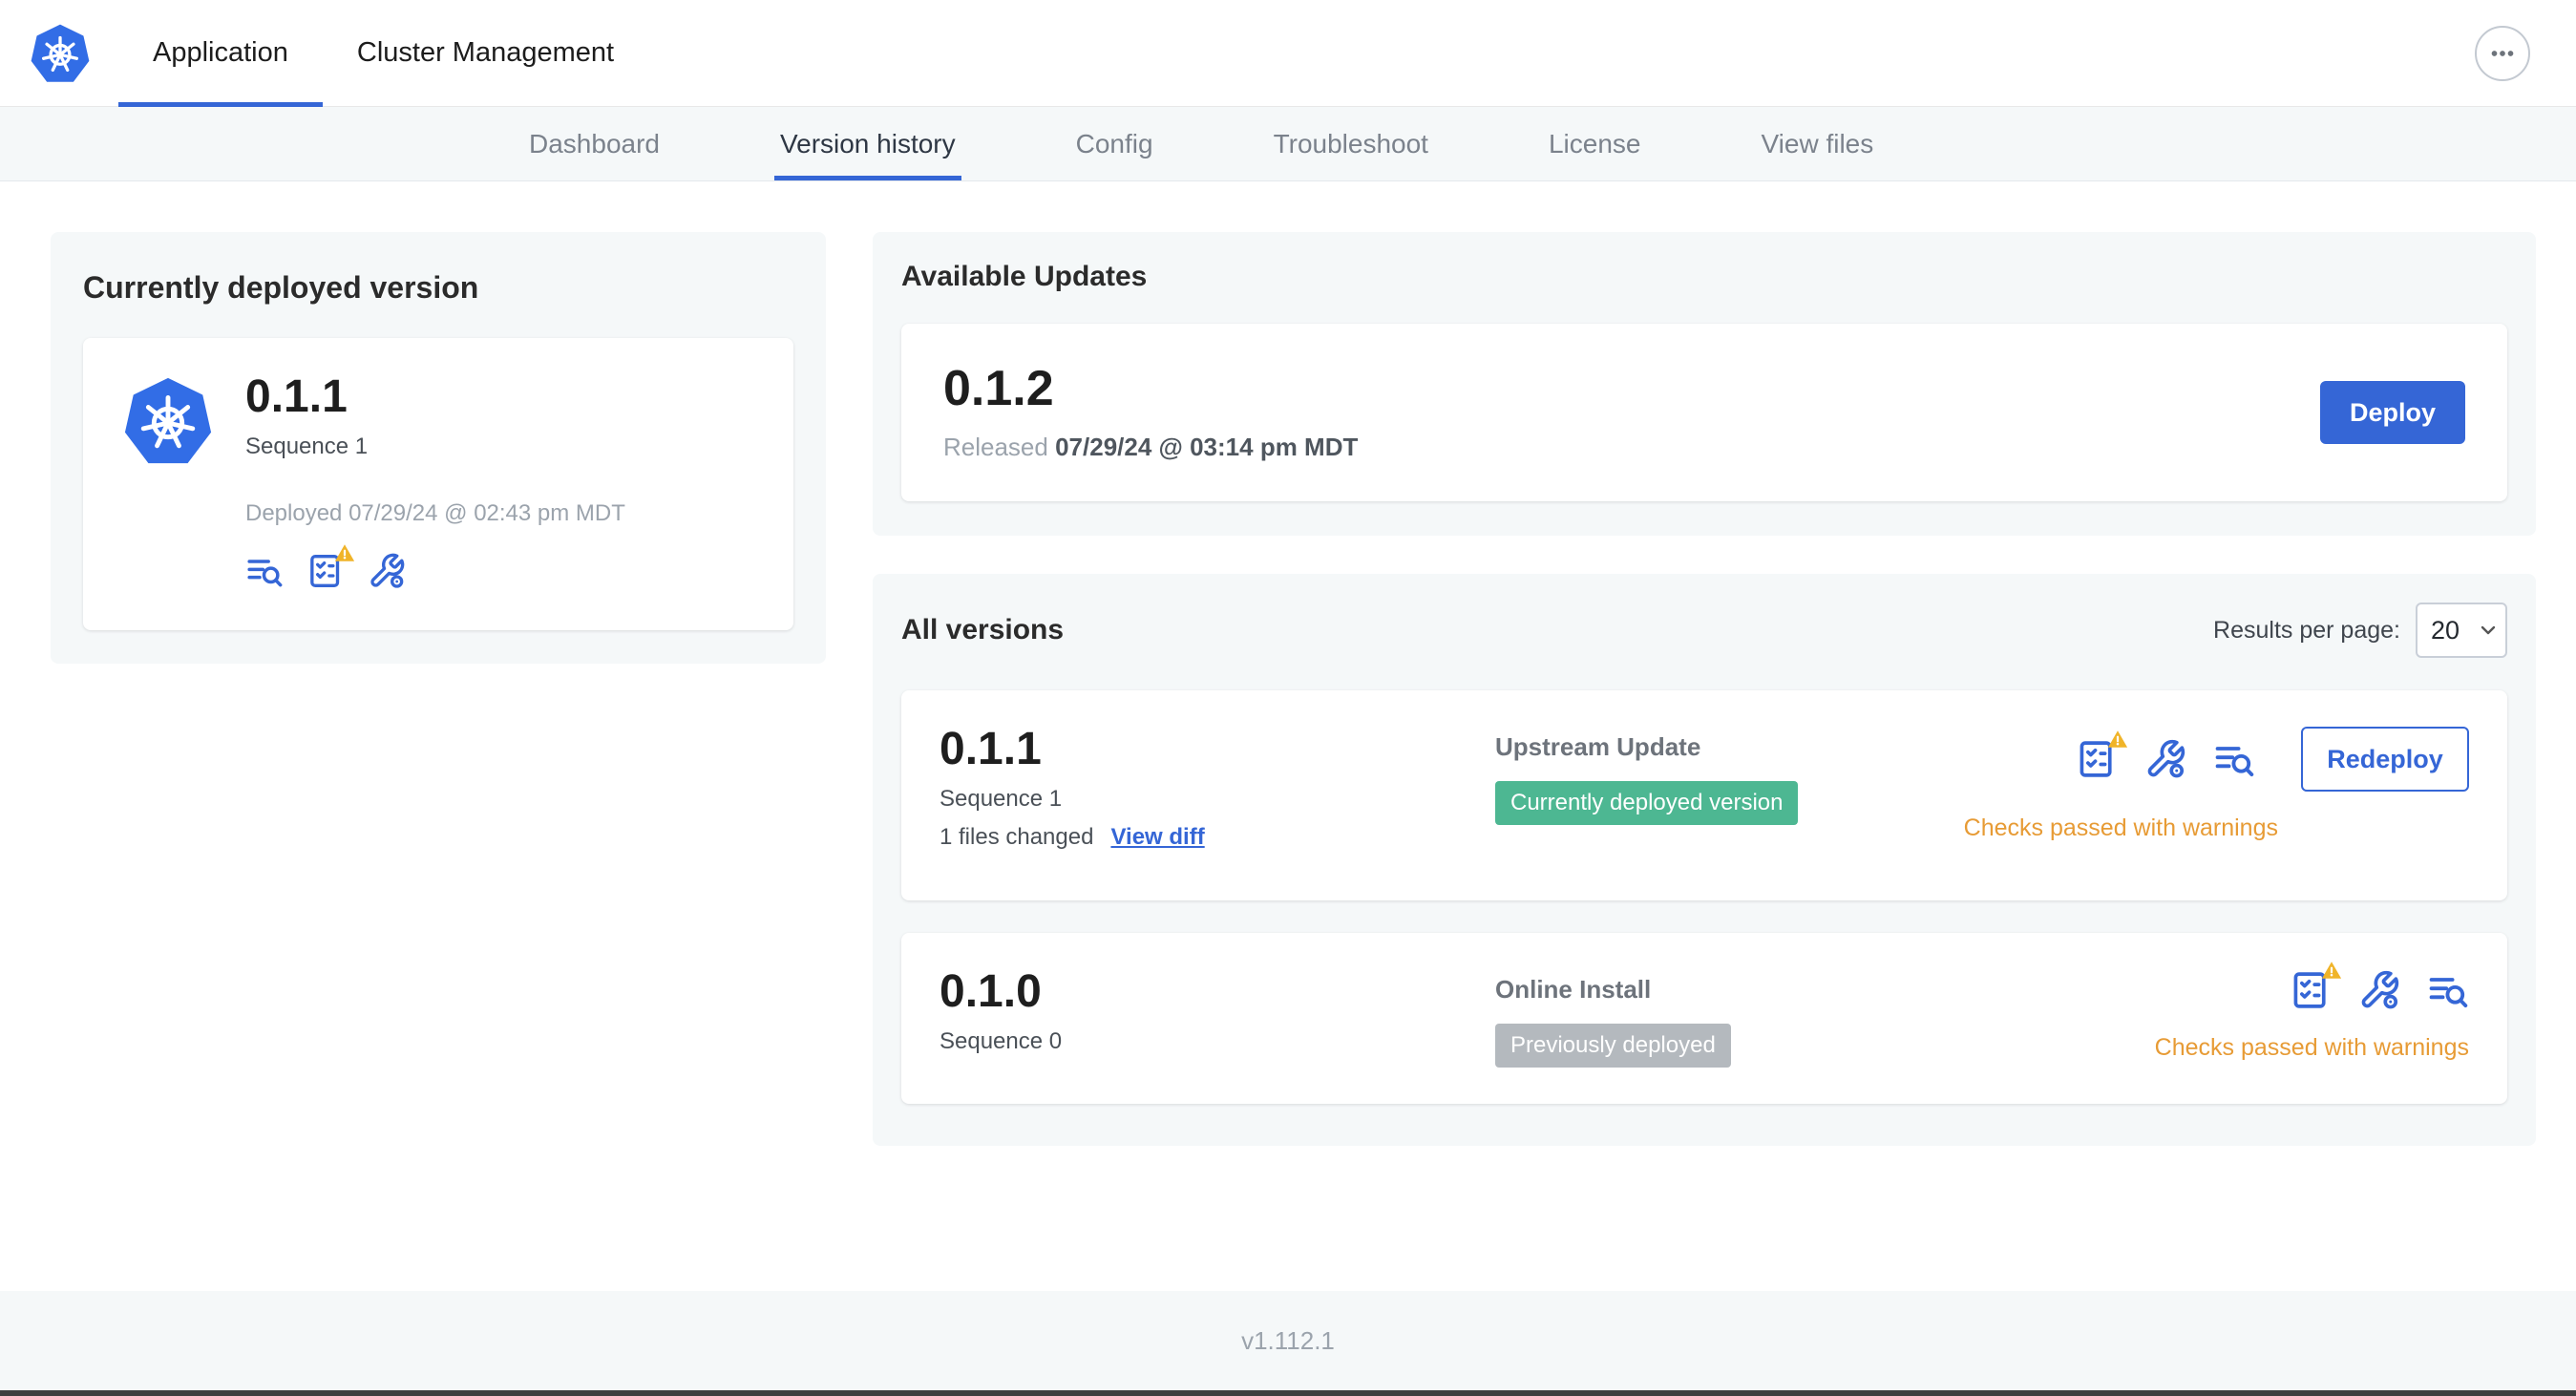 The height and width of the screenshot is (1396, 2576). I want to click on subtab-troubleshoot: Troubleshoot, so click(1351, 143).